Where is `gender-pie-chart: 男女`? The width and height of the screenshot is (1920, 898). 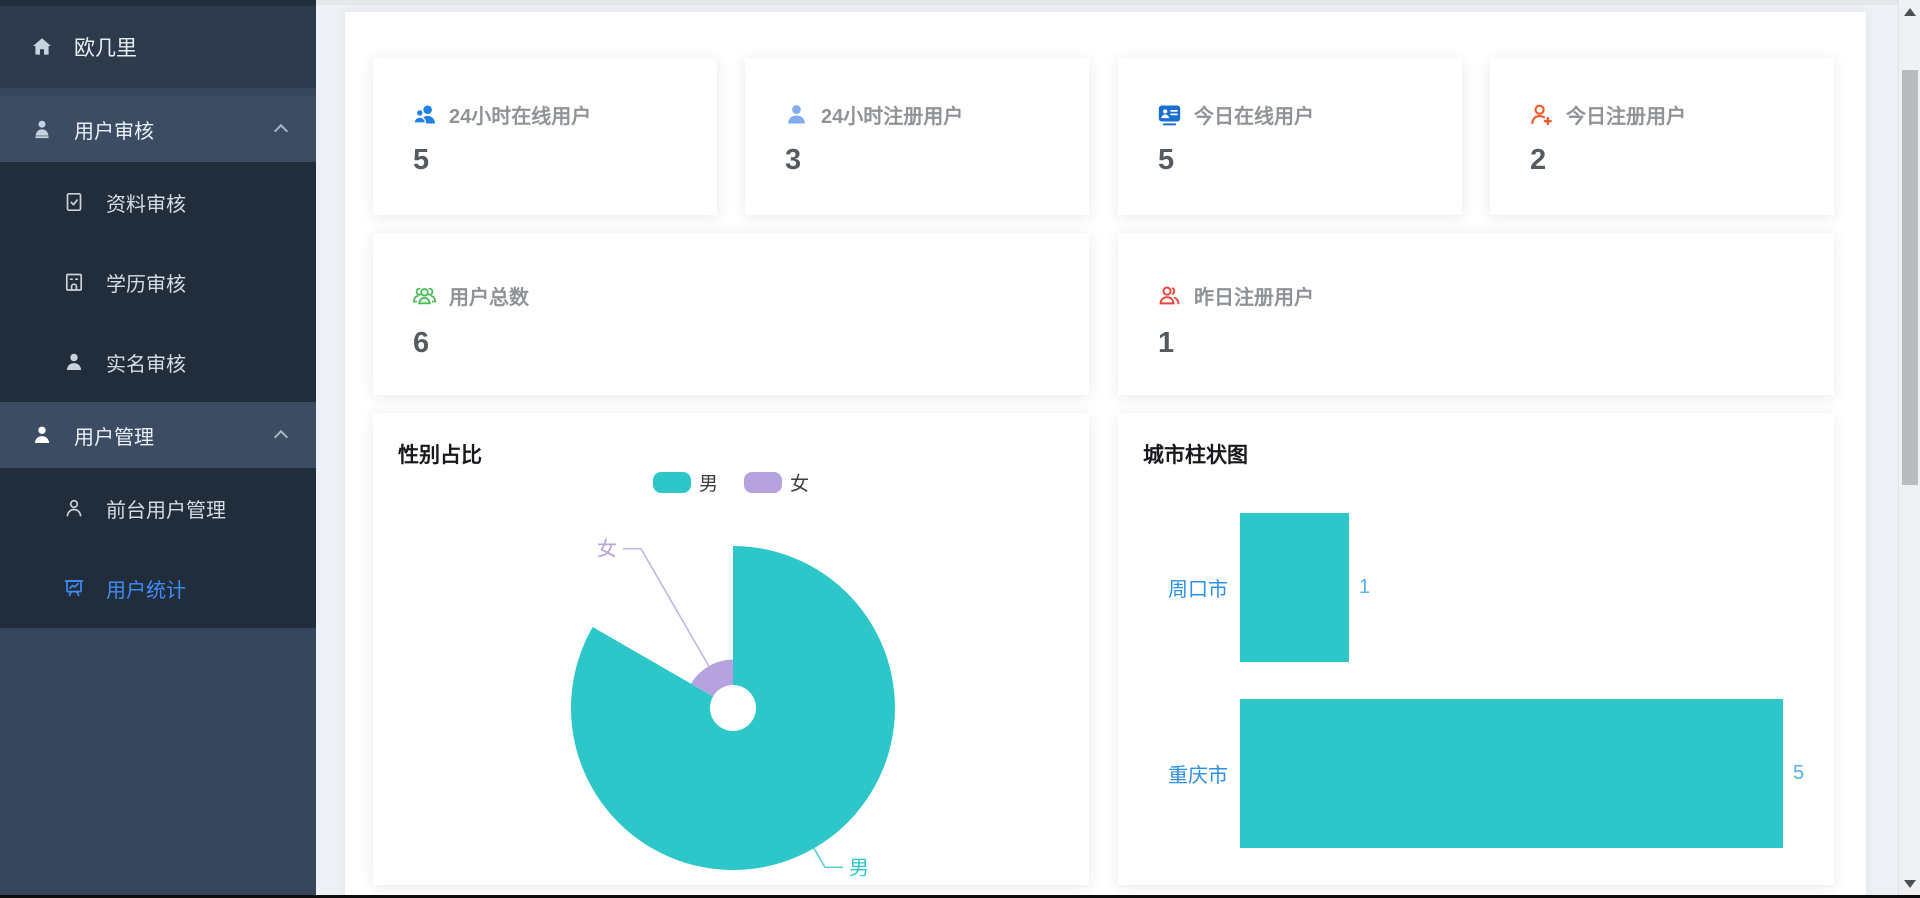
gender-pie-chart: 男女 is located at coordinates (732, 708).